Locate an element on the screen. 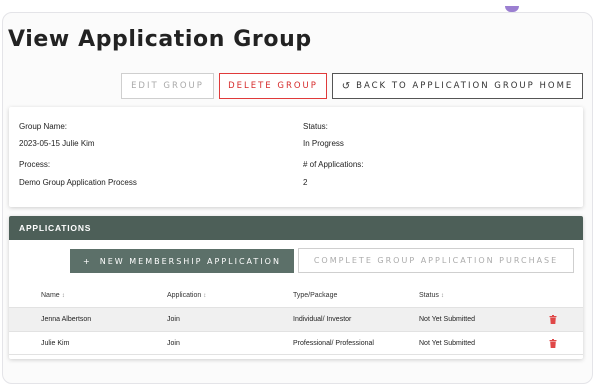 This screenshot has height=389, width=597. edit-group-button: EDIT GROUP is located at coordinates (167, 86).